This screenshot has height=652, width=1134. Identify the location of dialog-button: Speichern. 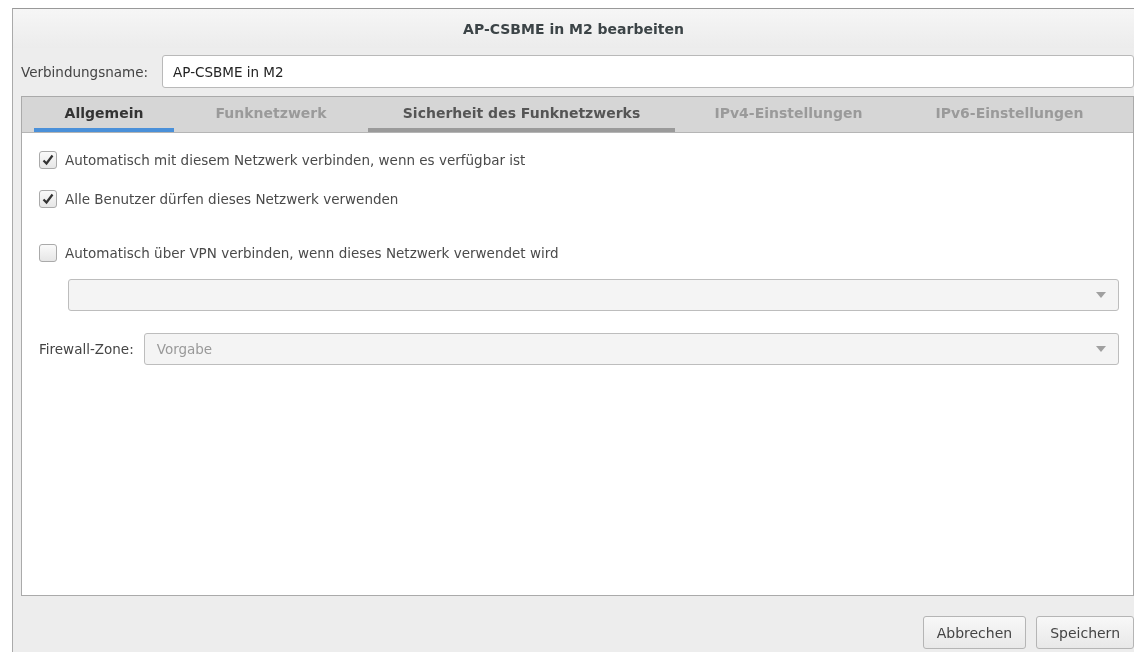
(1085, 632).